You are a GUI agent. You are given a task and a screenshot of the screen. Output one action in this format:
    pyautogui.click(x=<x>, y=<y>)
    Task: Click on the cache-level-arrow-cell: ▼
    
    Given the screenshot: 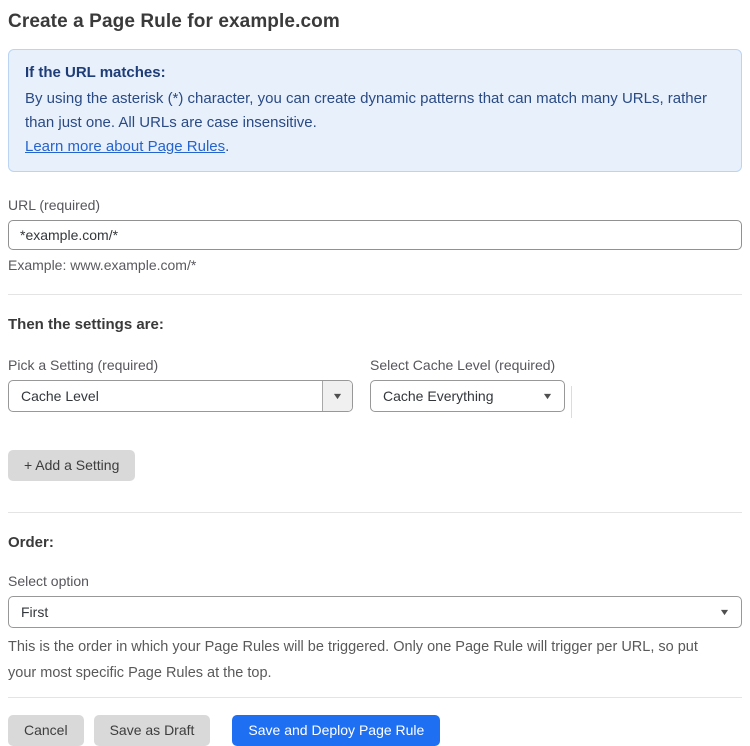 What is the action you would take?
    pyautogui.click(x=552, y=395)
    